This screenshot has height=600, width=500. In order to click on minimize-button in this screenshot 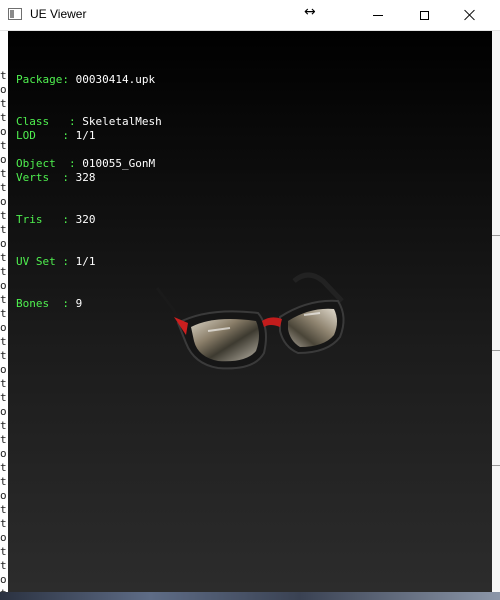, I will do `click(378, 15)`.